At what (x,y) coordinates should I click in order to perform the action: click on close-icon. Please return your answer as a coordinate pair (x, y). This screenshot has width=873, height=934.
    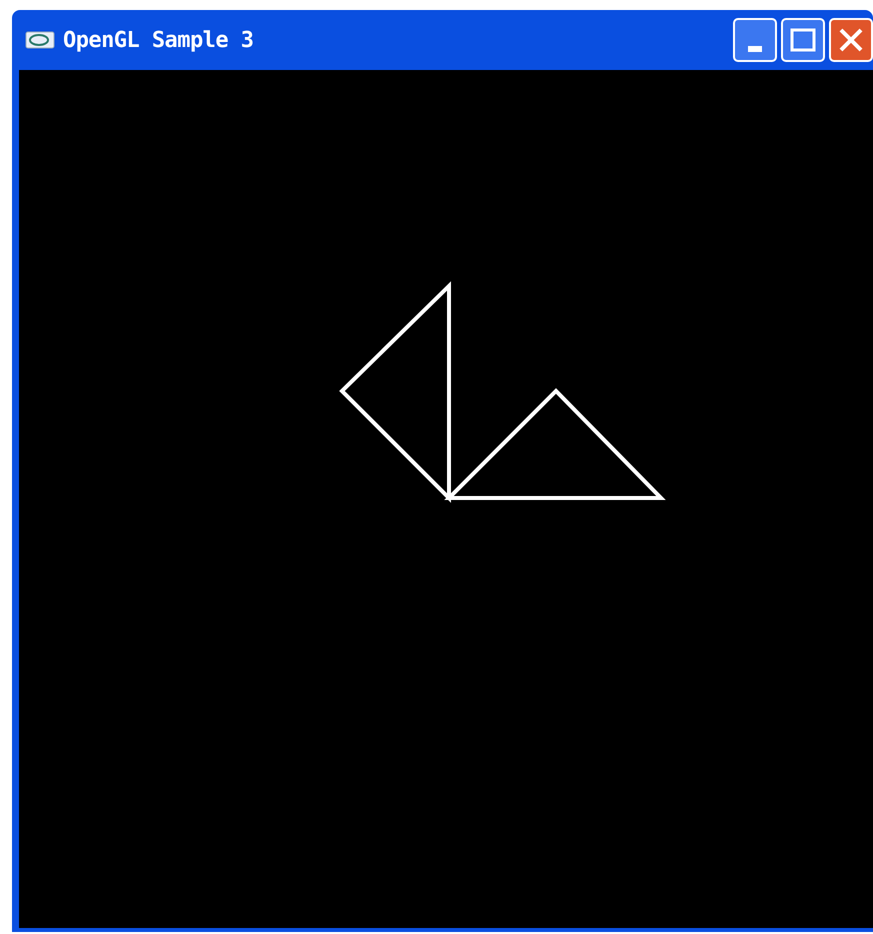
    Looking at the image, I should click on (851, 40).